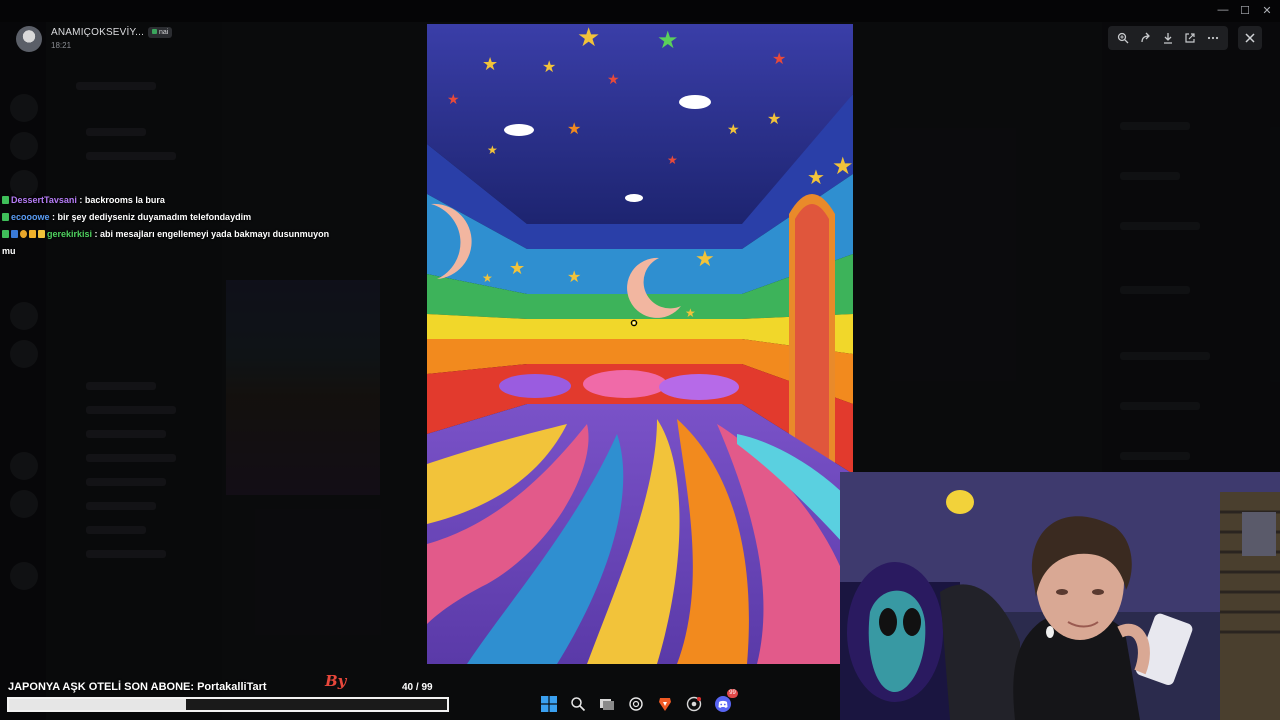  What do you see at coordinates (172, 200) in the screenshot?
I see `chat-message: DessertTavsani : backrooms la bura` at bounding box center [172, 200].